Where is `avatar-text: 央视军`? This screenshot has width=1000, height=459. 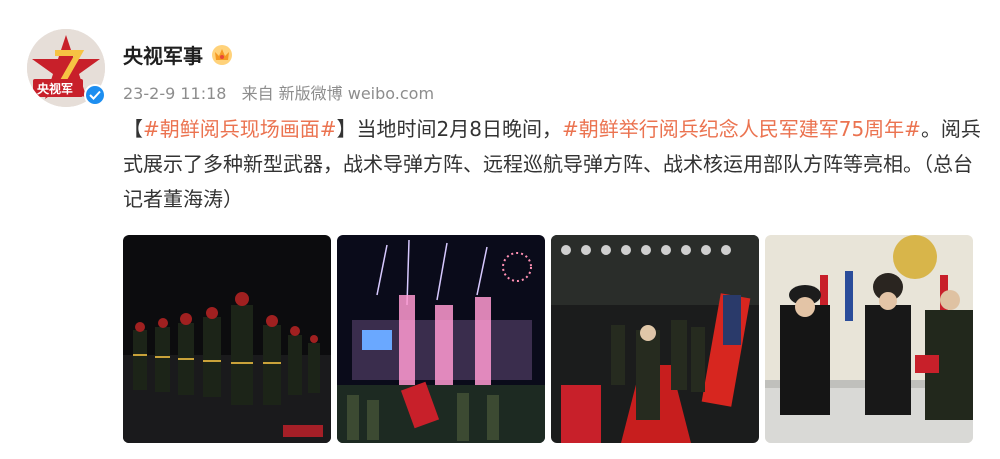
avatar-text: 央视军 is located at coordinates (55, 88).